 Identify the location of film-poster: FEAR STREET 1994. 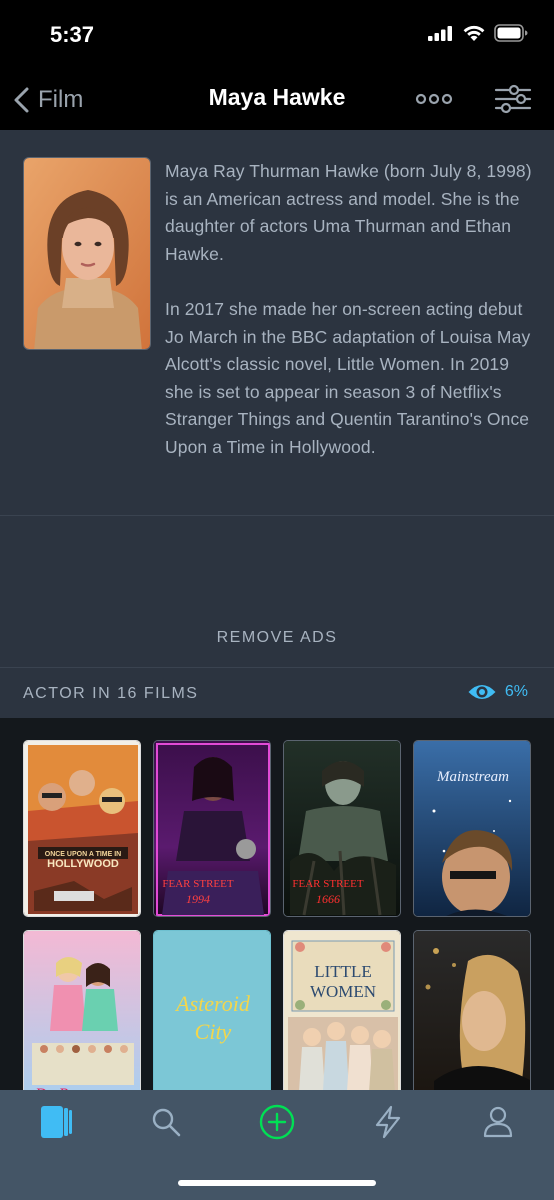
(212, 828).